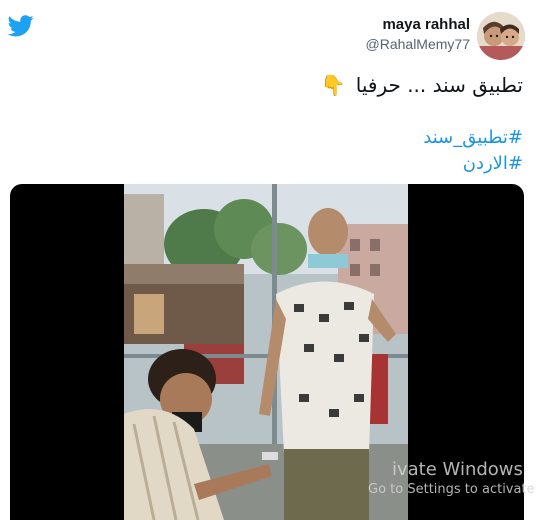  What do you see at coordinates (473, 164) in the screenshot?
I see `hashtag-link: #الاردن` at bounding box center [473, 164].